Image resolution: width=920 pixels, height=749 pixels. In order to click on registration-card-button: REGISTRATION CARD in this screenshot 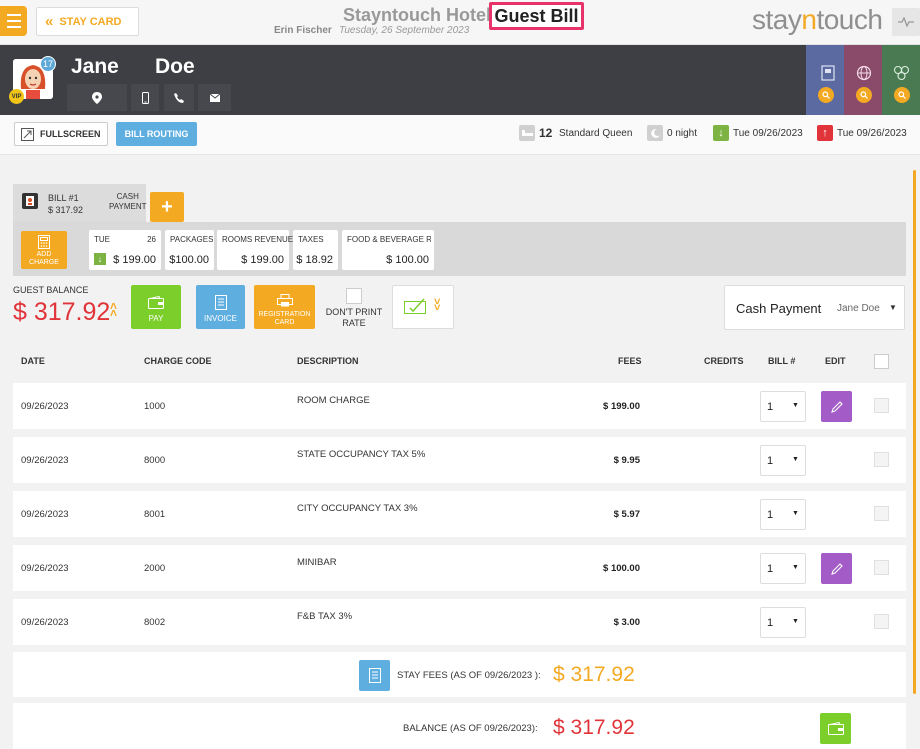, I will do `click(284, 307)`.